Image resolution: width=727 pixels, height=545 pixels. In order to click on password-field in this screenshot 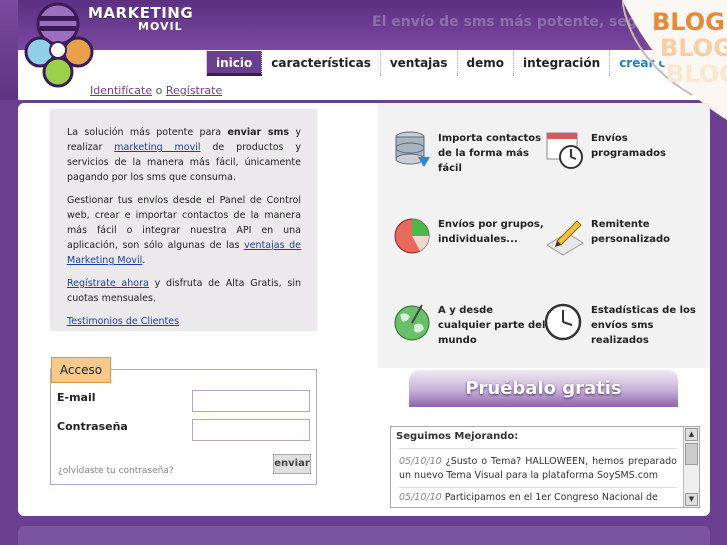, I will do `click(251, 430)`.